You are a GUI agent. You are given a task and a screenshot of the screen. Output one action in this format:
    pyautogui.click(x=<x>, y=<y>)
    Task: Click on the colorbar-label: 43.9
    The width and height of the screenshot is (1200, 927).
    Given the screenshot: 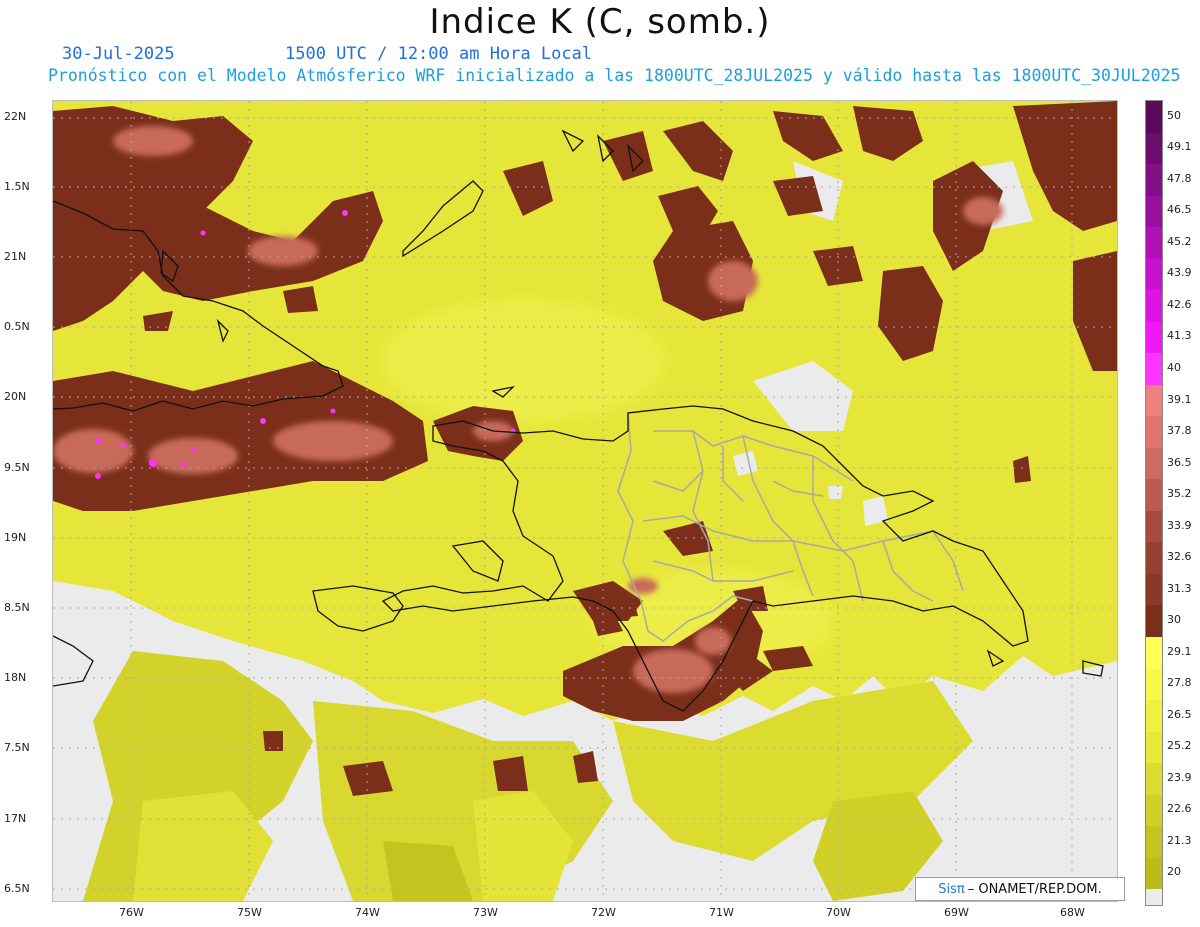 What is the action you would take?
    pyautogui.click(x=1179, y=273)
    